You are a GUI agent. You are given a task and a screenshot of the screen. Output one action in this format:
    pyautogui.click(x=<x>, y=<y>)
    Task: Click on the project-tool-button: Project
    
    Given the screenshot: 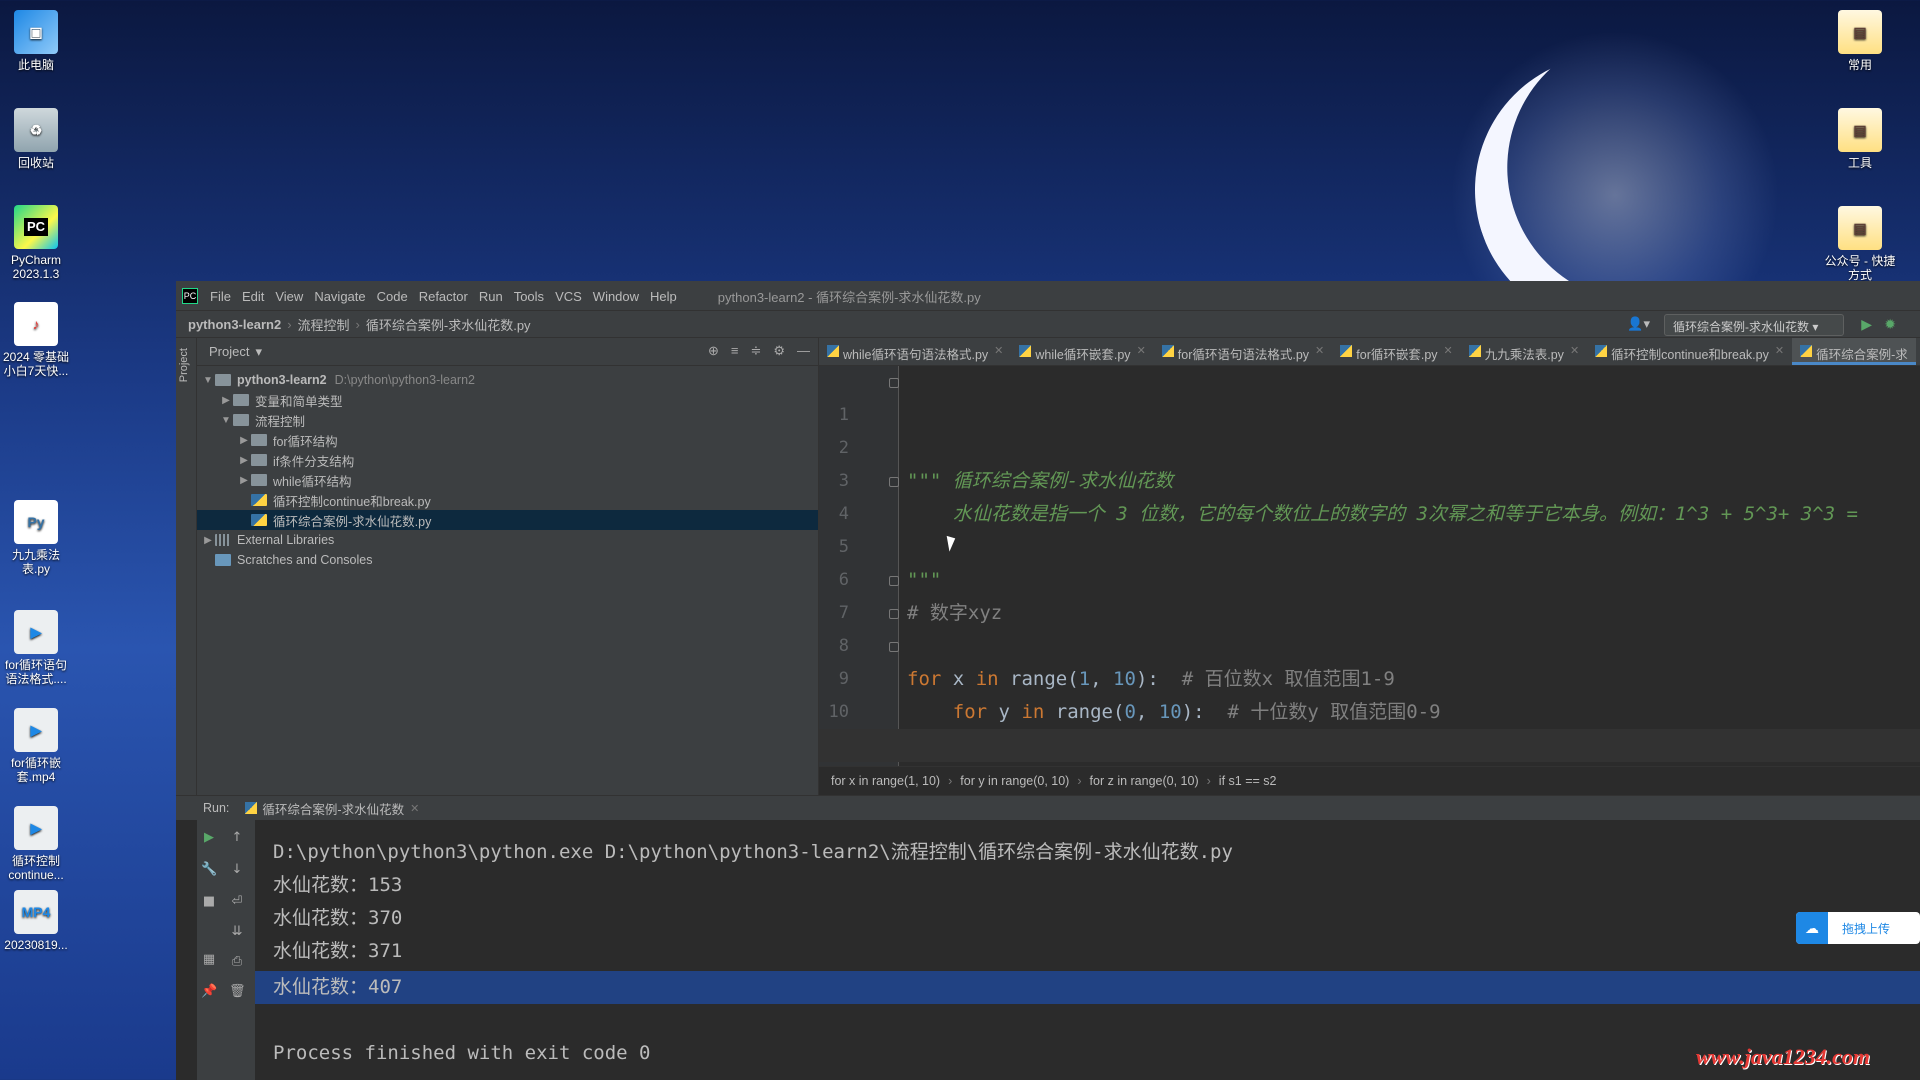 What is the action you would take?
    pyautogui.click(x=184, y=365)
    